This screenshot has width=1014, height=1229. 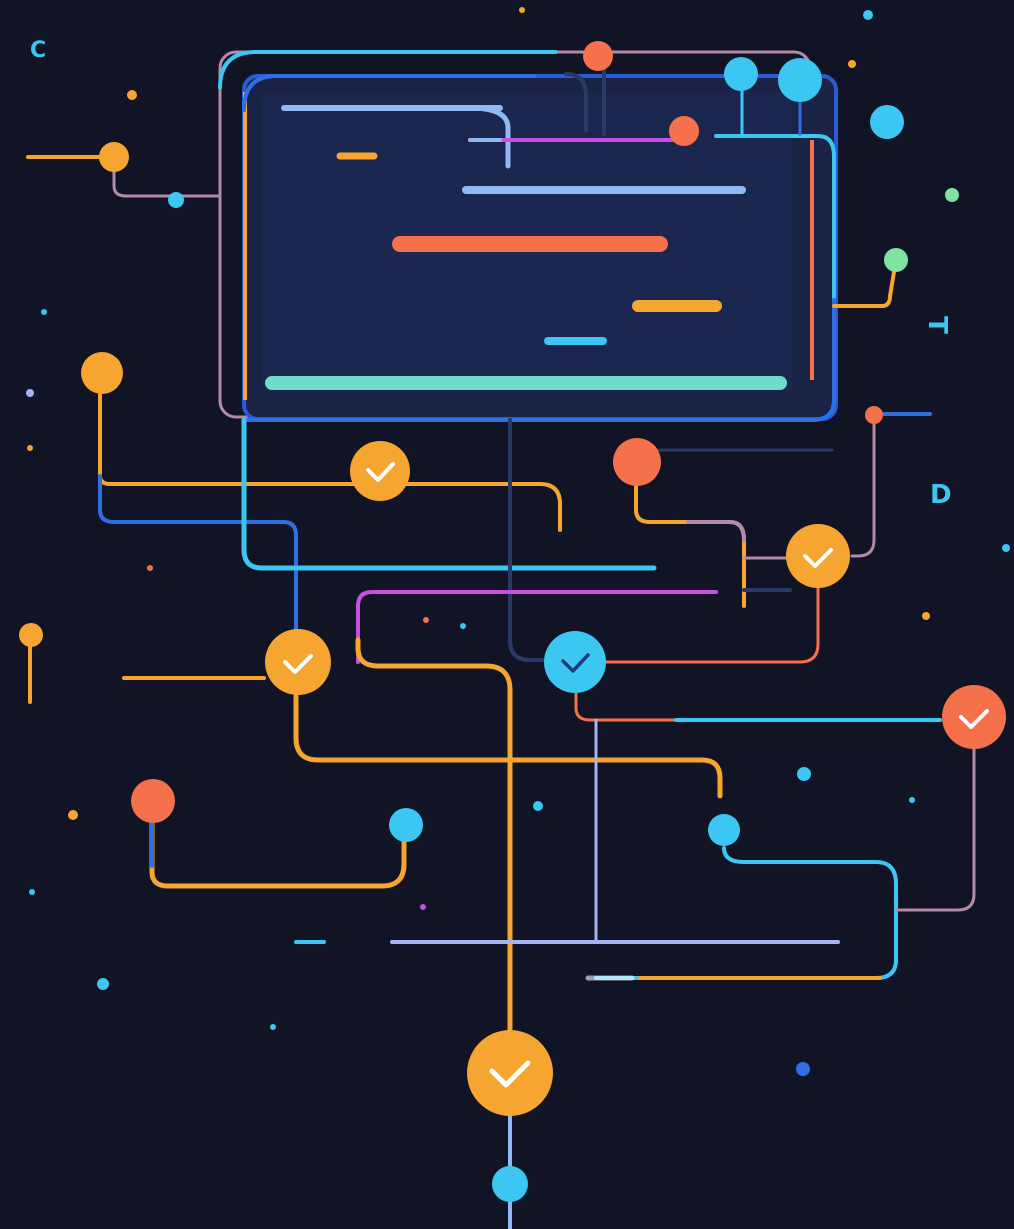 I want to click on margin-letter-t: T, so click(x=936, y=325).